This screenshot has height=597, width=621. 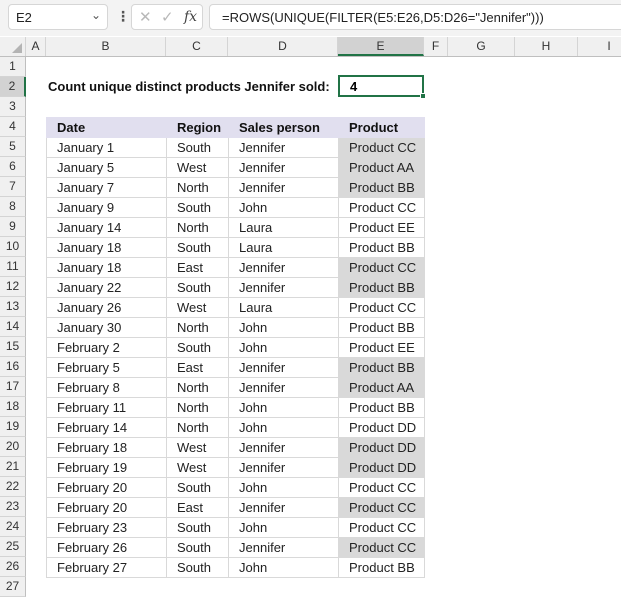 I want to click on column-header-c: C, so click(x=197, y=46).